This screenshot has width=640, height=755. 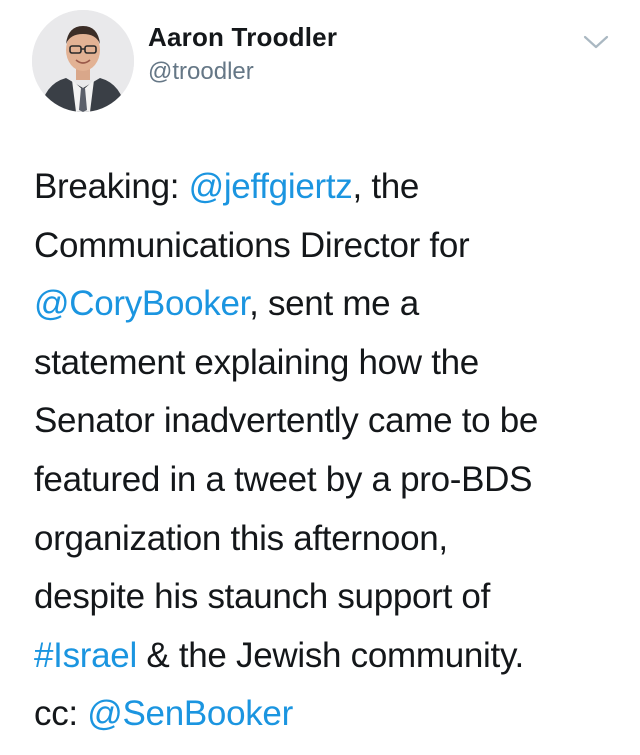 I want to click on mention-link: @SenBooker, so click(x=190, y=713).